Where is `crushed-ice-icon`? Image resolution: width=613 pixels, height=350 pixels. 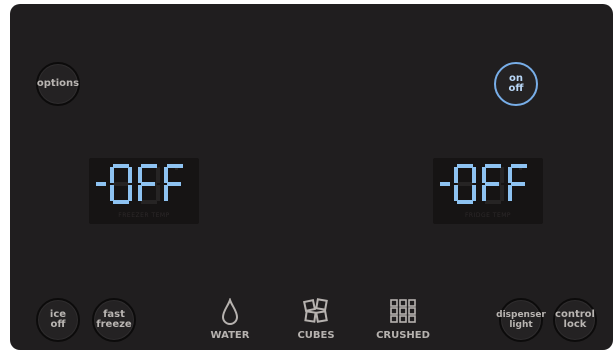 crushed-ice-icon is located at coordinates (403, 311).